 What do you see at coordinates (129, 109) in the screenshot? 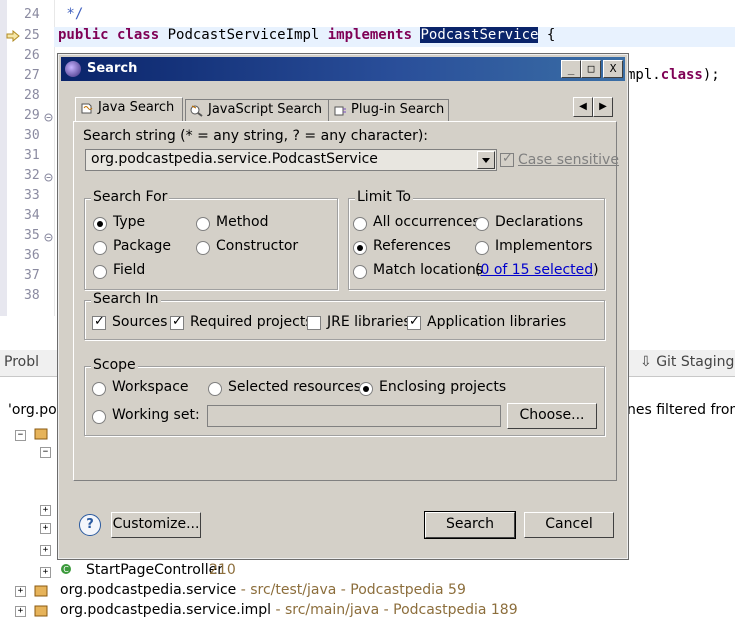
I see `tab-java-search: Java Search` at bounding box center [129, 109].